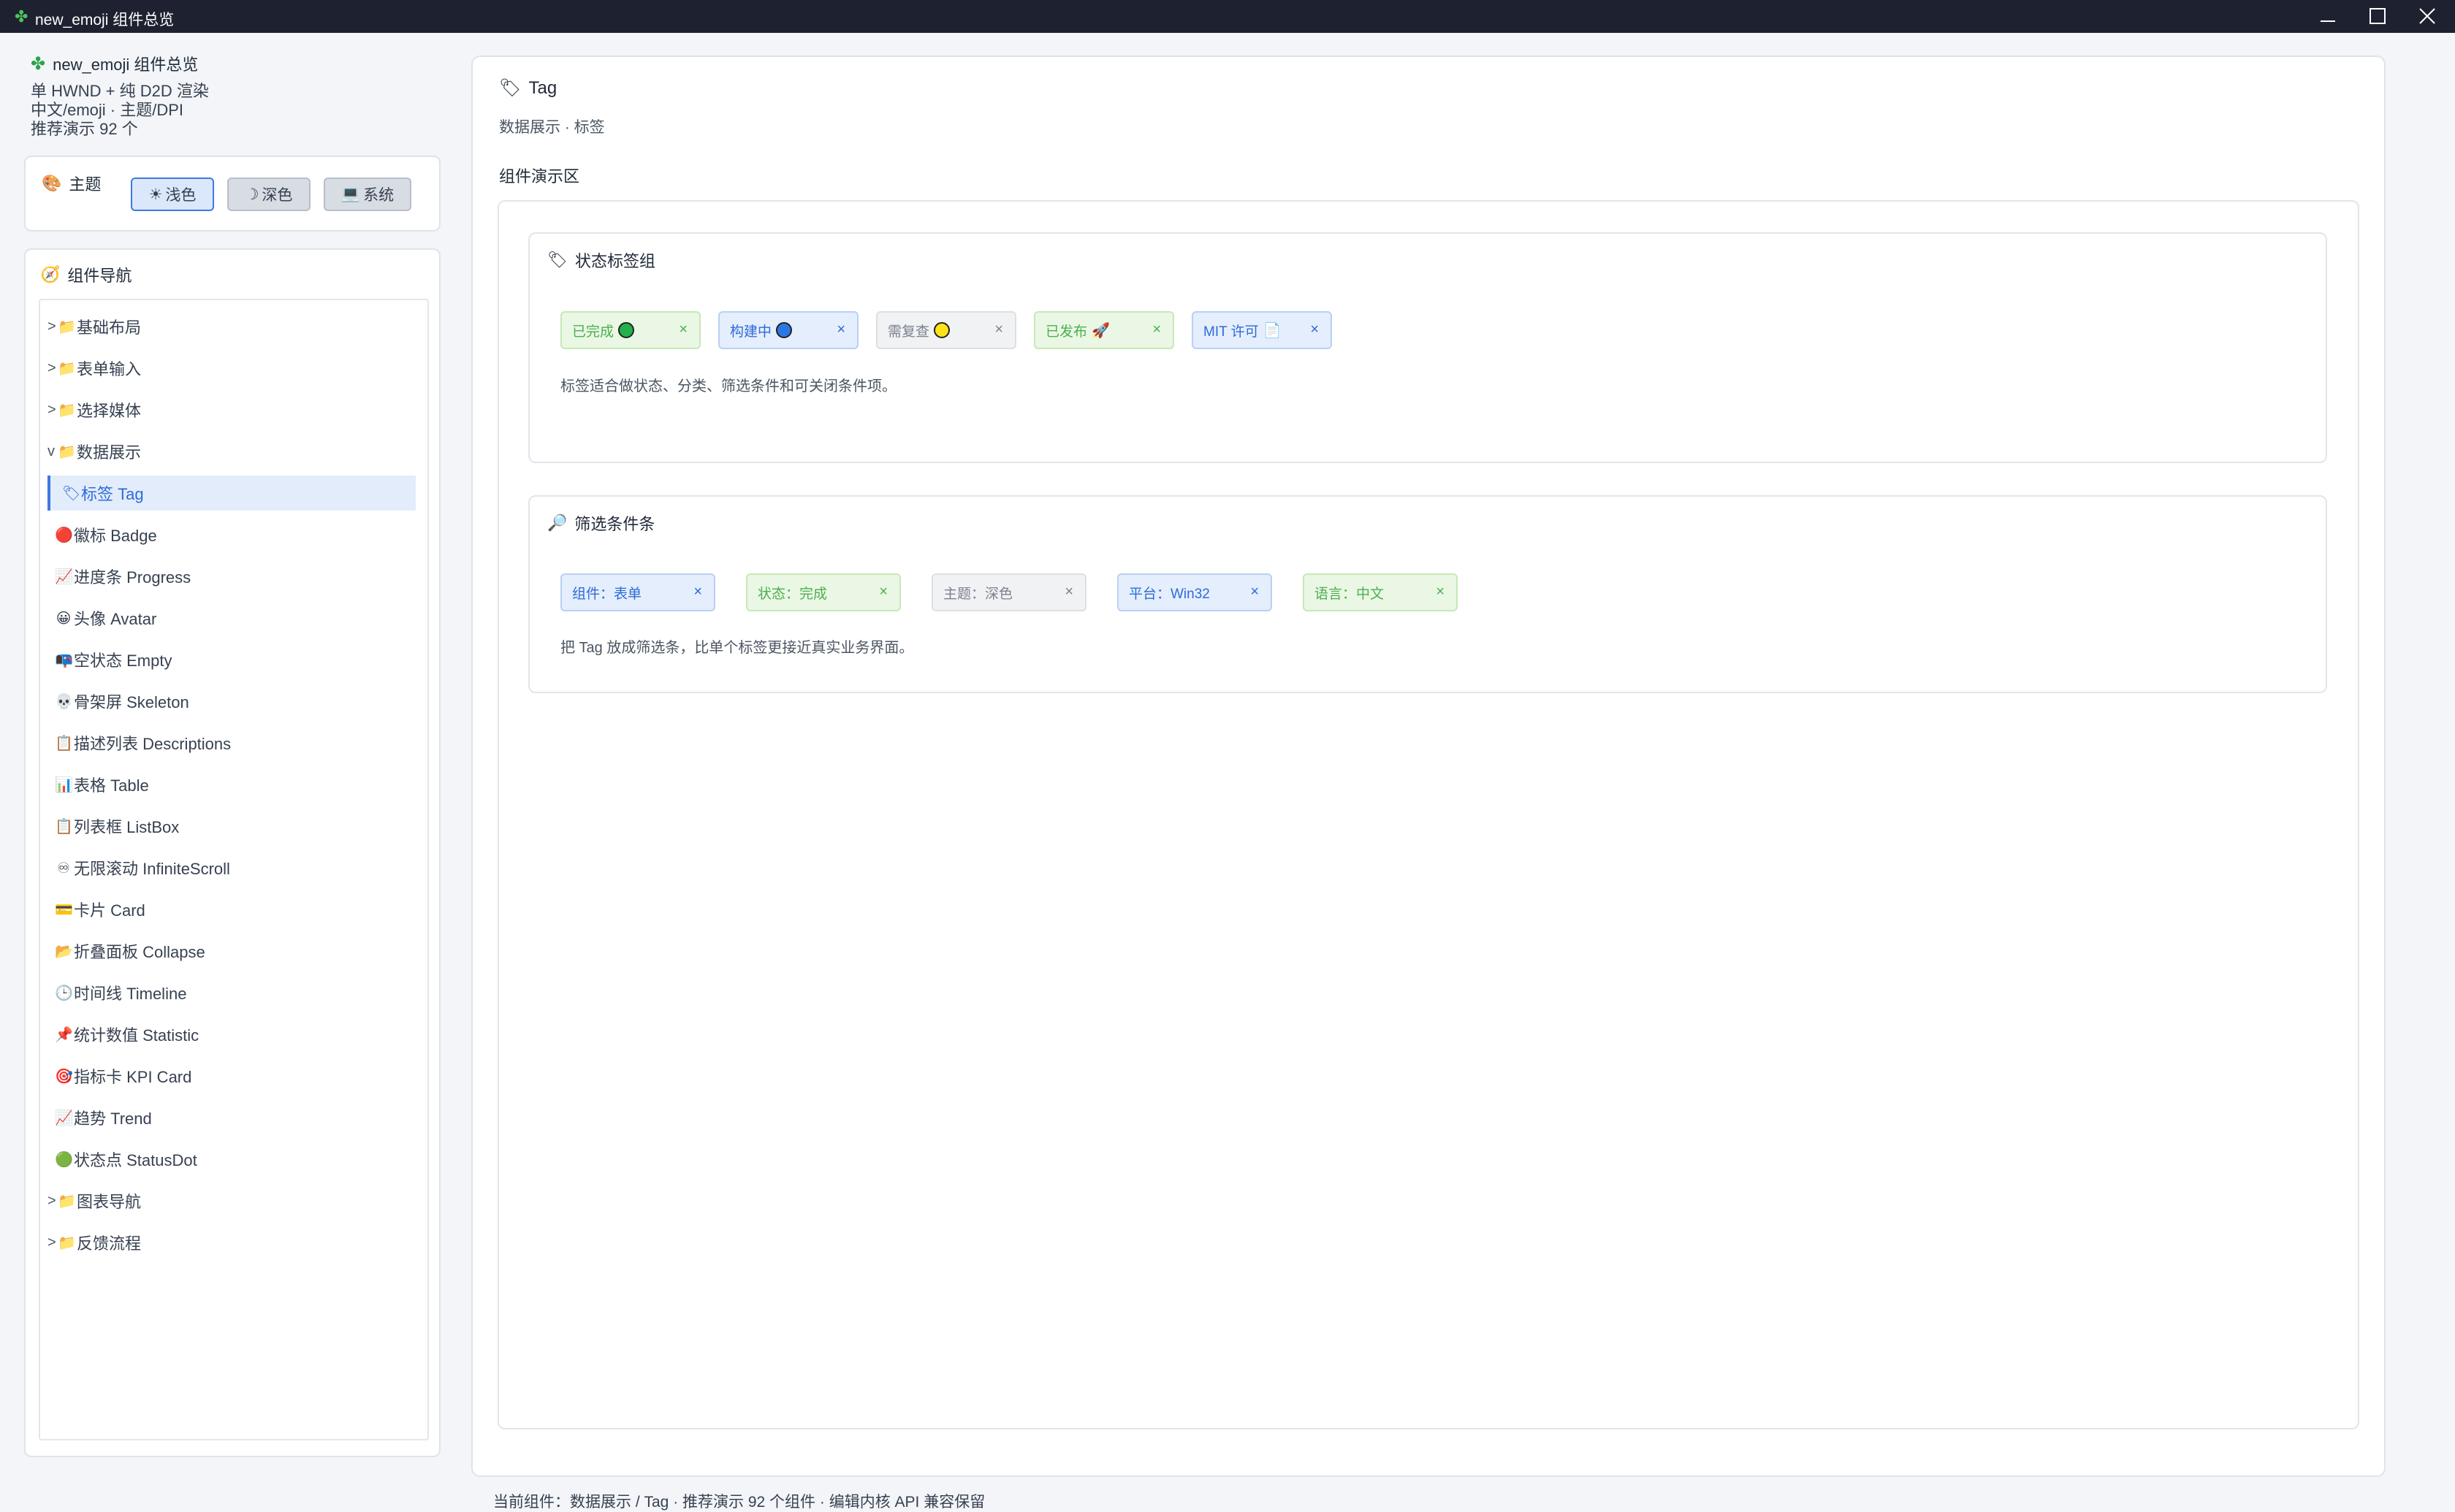 This screenshot has width=2455, height=1512. What do you see at coordinates (52, 183) in the screenshot?
I see `palette-icon: 🎨` at bounding box center [52, 183].